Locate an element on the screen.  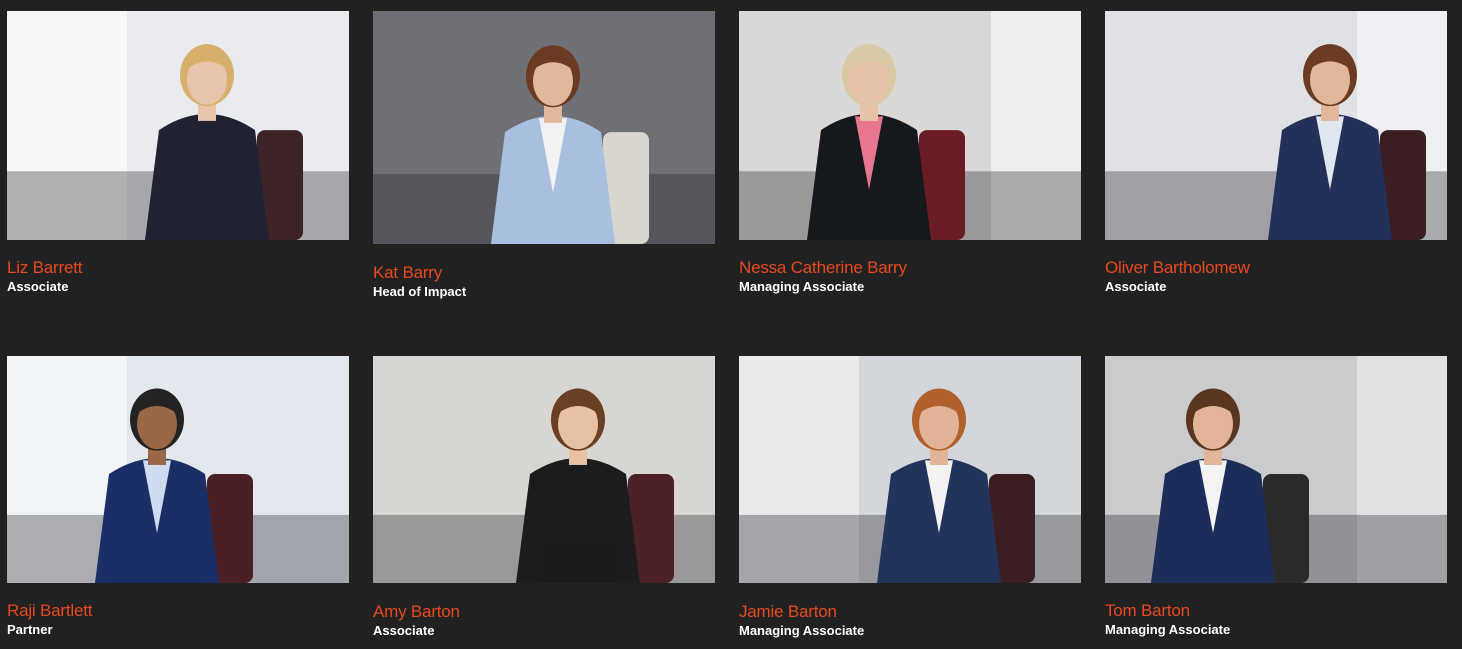
person-card: Kat Barry Head of Impact is located at coordinates (544, 155).